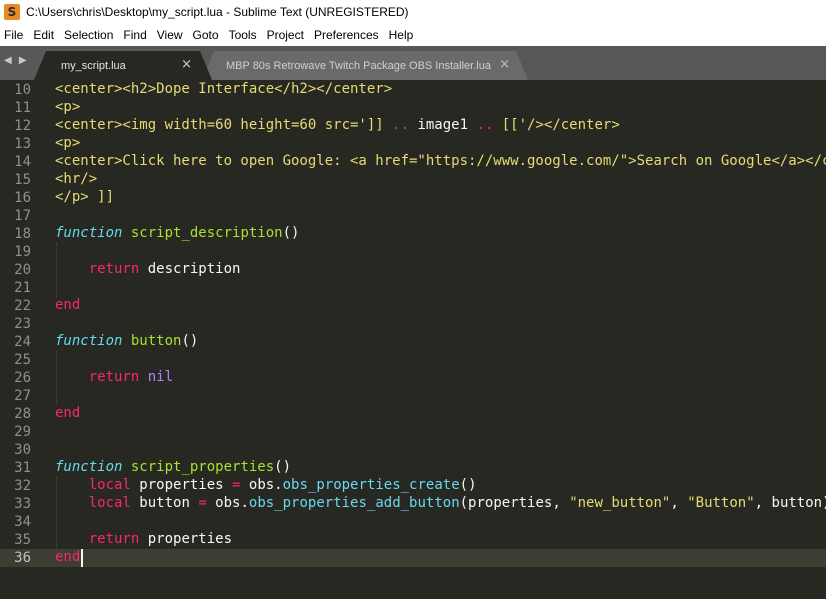  Describe the element at coordinates (679, 503) in the screenshot. I see `code-token: ,` at that location.